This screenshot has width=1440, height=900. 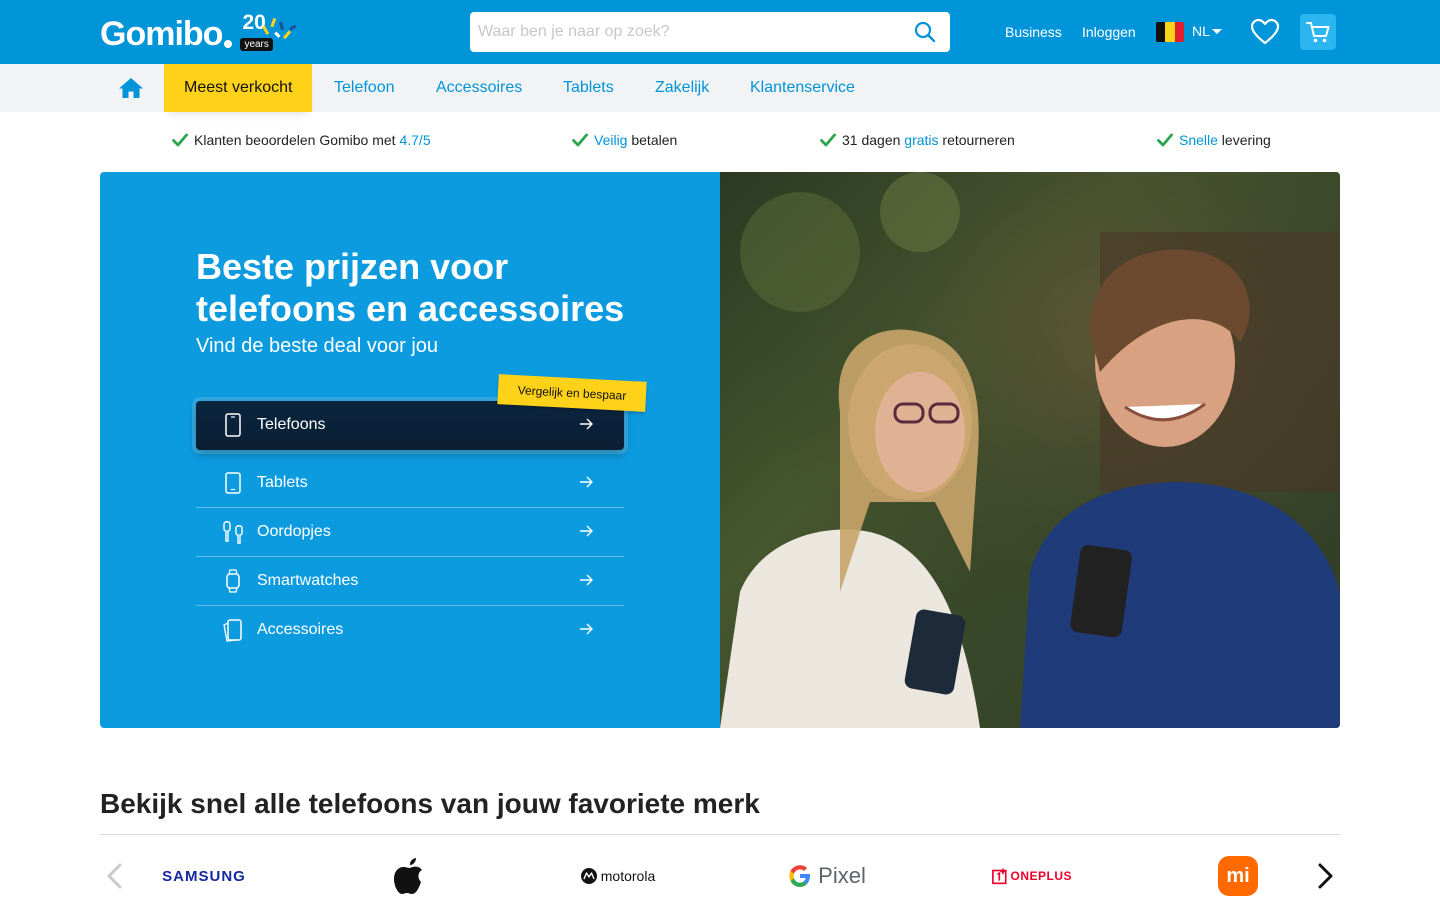 I want to click on rating-link: 4.7/5, so click(x=414, y=140).